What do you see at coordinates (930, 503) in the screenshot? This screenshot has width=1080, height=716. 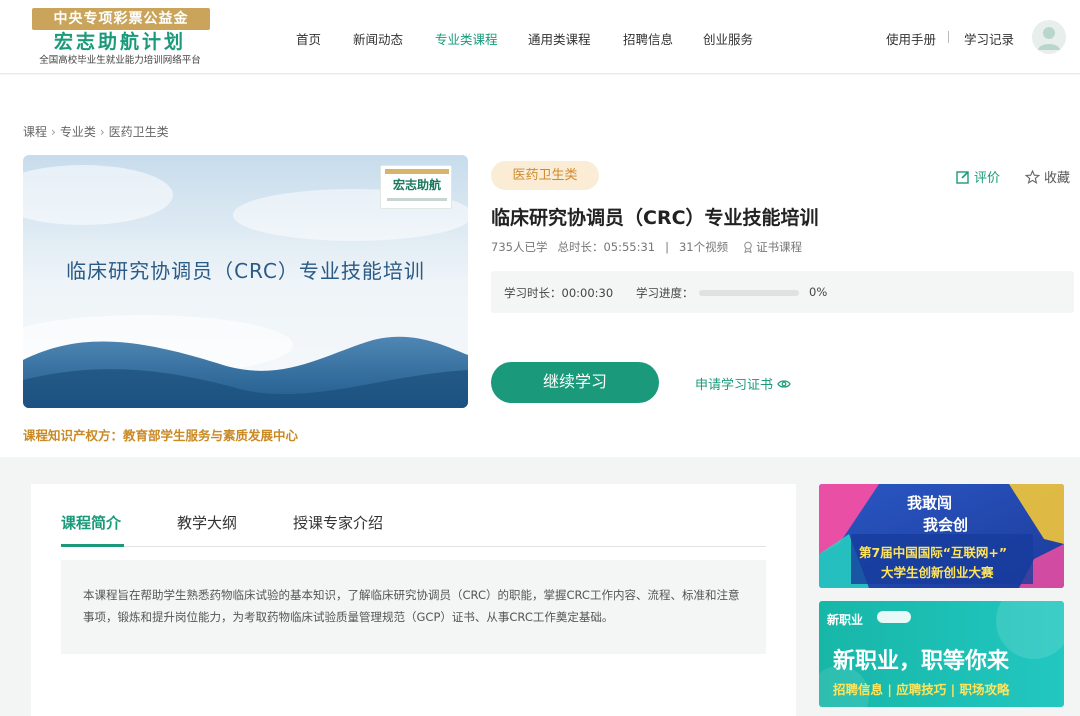 I see `contest-slogan-1: 我敢闯` at bounding box center [930, 503].